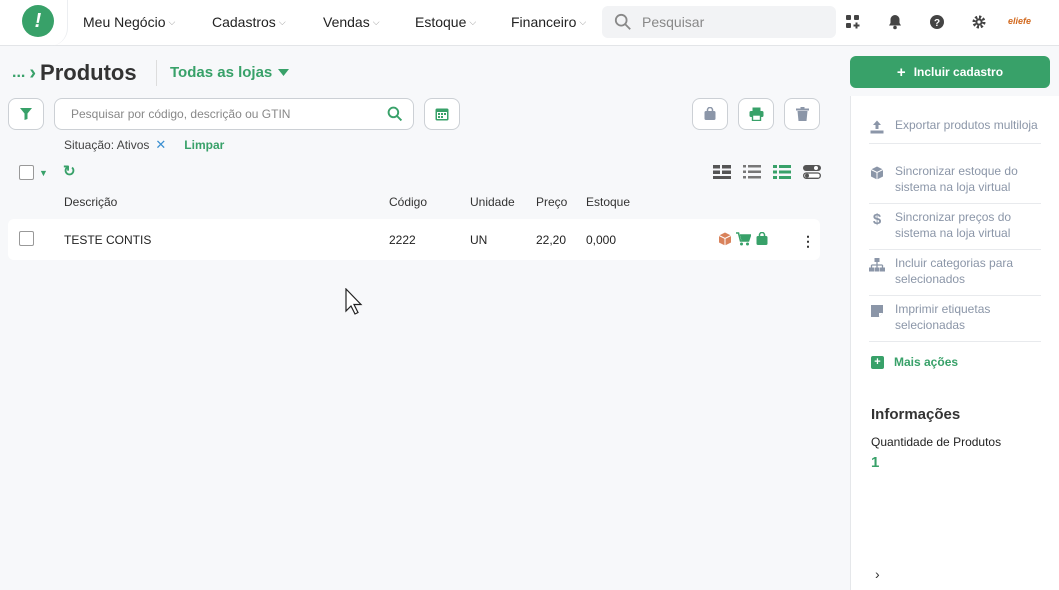 This screenshot has height=590, width=1059. What do you see at coordinates (544, 22) in the screenshot?
I see `nav-label: Financeiro` at bounding box center [544, 22].